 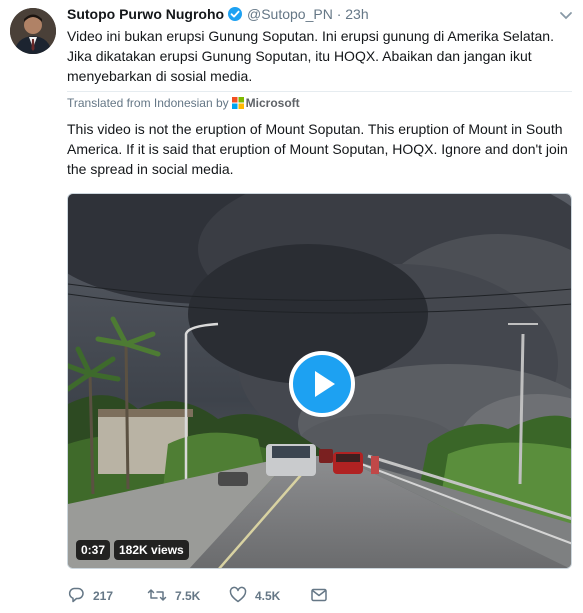 I want to click on user-handle: @Sutopo_PN, so click(x=290, y=14).